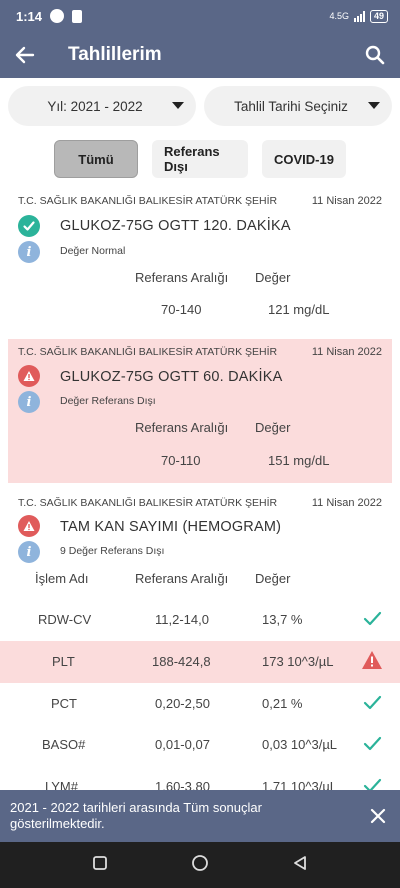 Image resolution: width=400 pixels, height=888 pixels. Describe the element at coordinates (298, 661) in the screenshot. I see `row-value: 173 10^3/µL` at that location.